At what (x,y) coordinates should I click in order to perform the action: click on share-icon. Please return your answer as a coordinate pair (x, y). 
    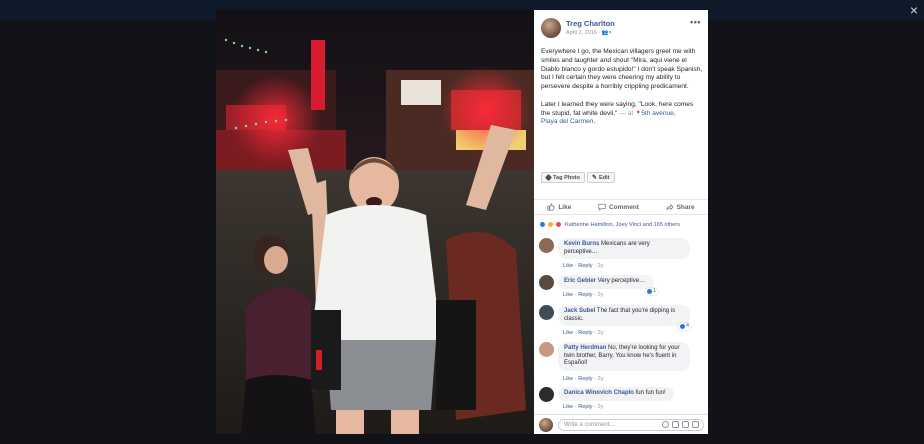
    Looking at the image, I should click on (669, 207).